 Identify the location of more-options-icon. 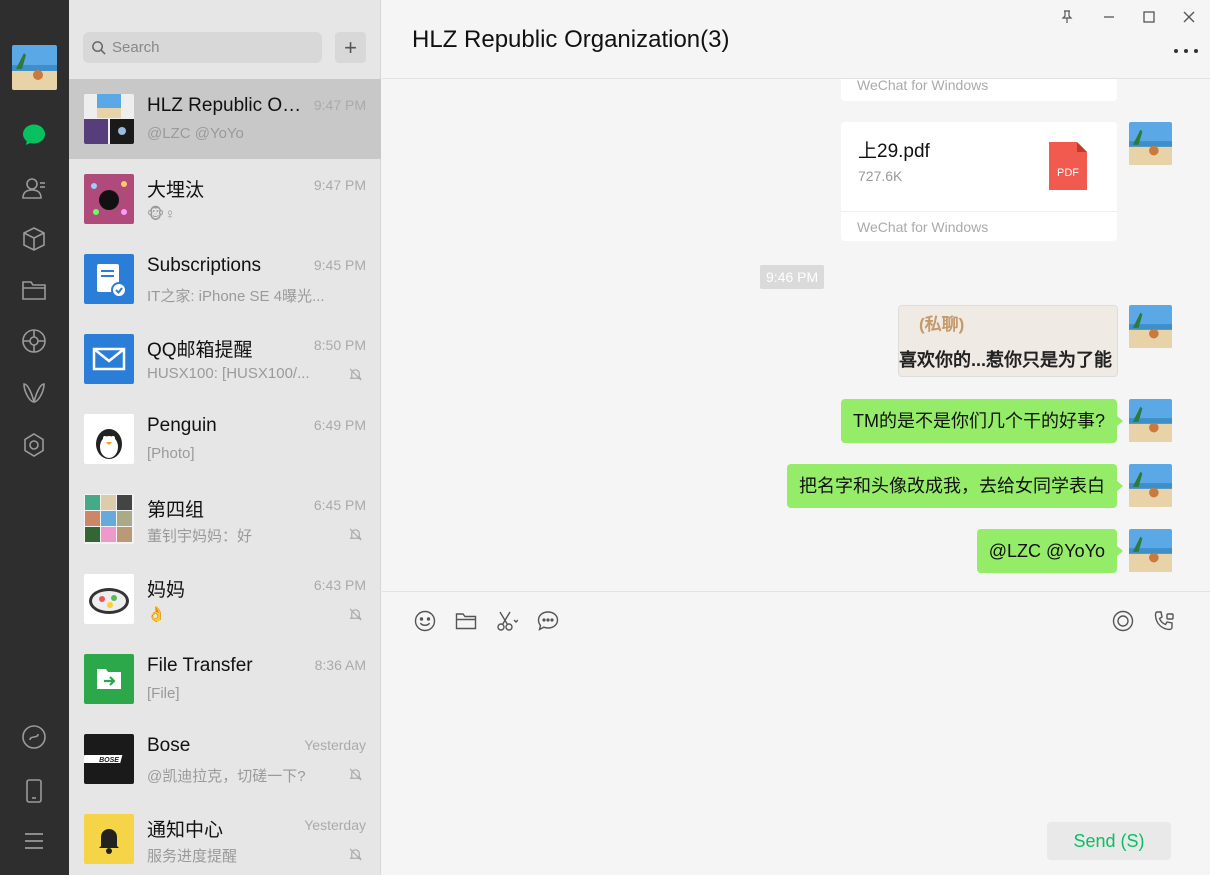
(1186, 51).